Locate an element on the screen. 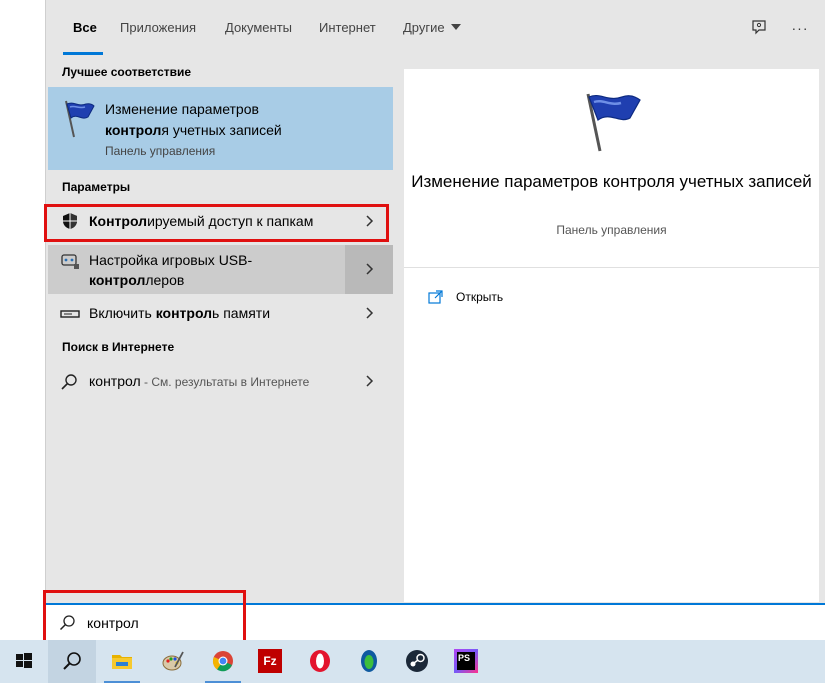  chevron-down-icon is located at coordinates (455, 27).